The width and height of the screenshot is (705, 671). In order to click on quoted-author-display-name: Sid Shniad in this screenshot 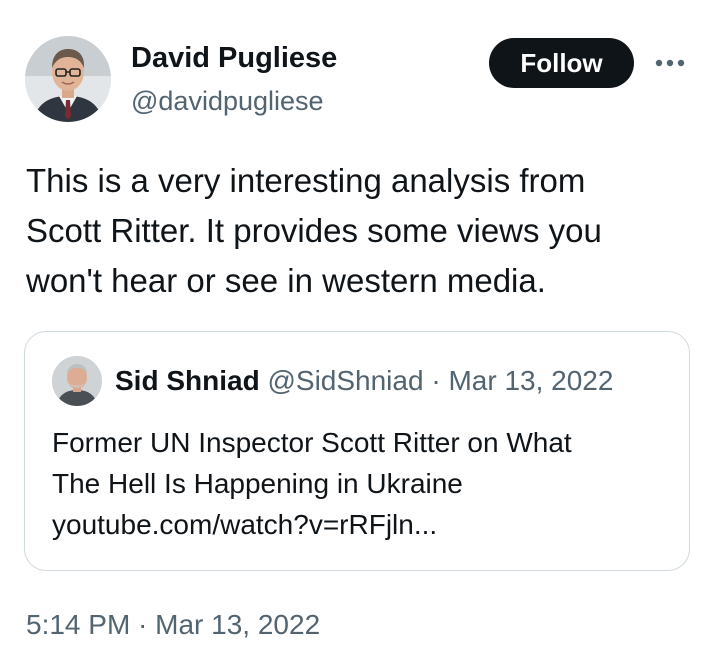, I will do `click(187, 380)`.